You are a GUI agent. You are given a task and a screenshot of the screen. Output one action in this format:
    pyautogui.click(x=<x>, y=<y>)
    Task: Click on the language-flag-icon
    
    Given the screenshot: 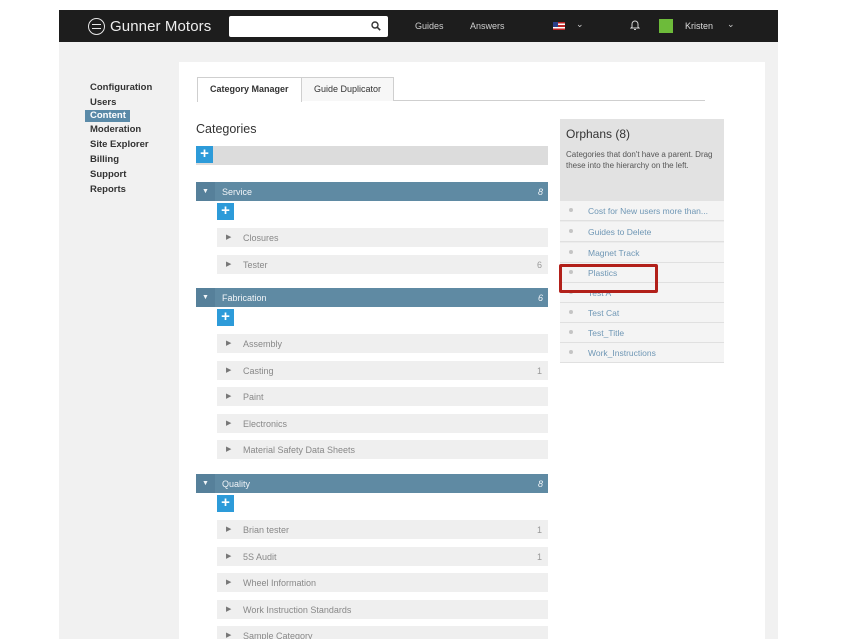 What is the action you would take?
    pyautogui.click(x=559, y=26)
    